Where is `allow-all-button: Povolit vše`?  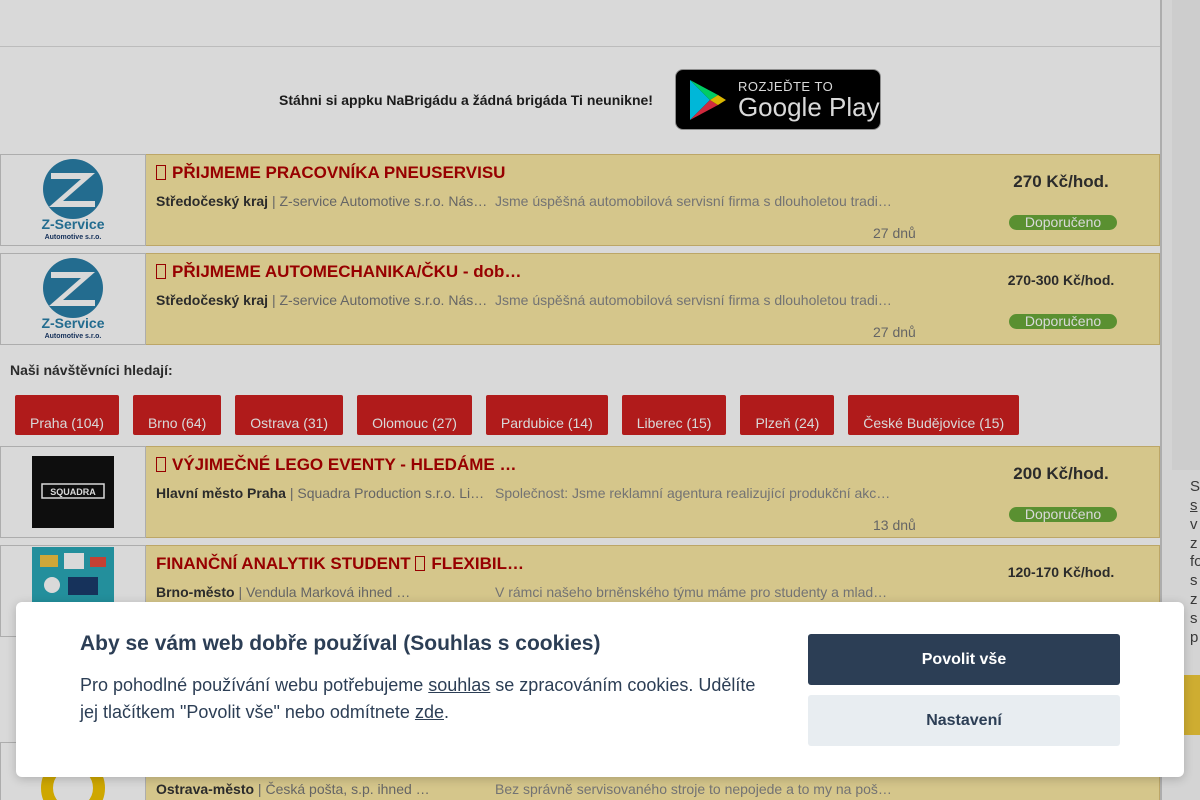
allow-all-button: Povolit vše is located at coordinates (964, 659).